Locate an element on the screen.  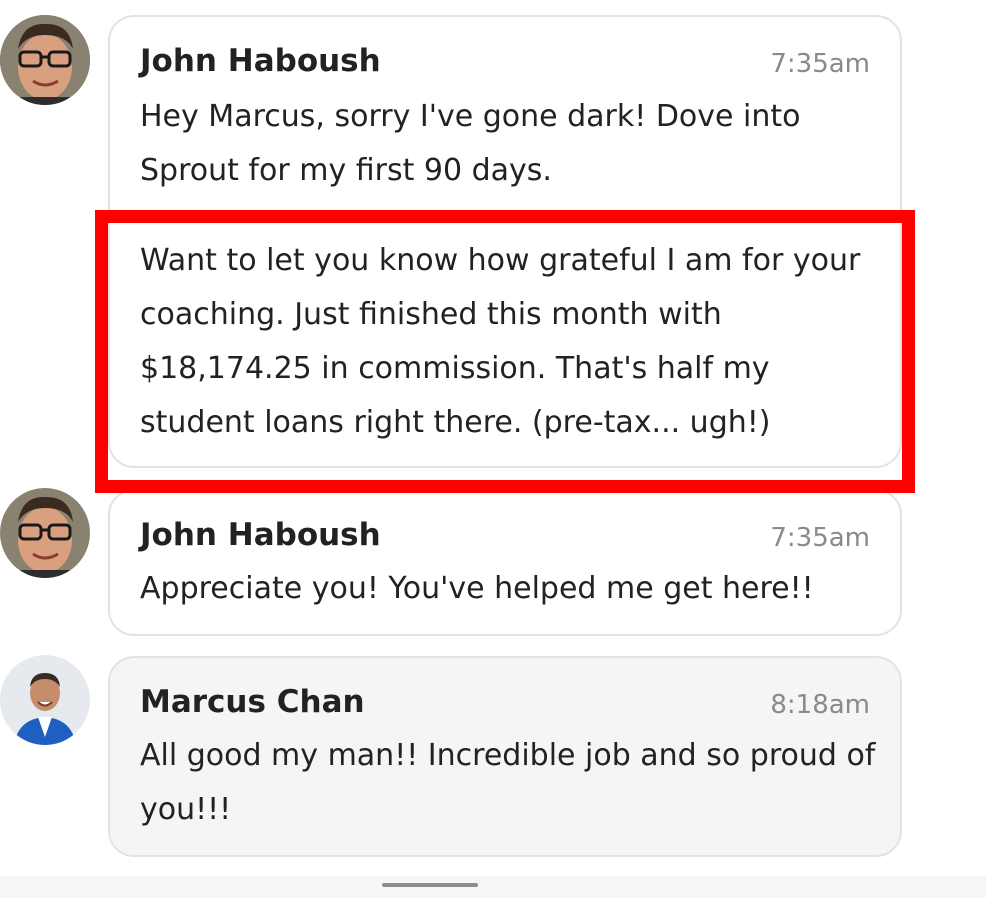
home-handle is located at coordinates (430, 885).